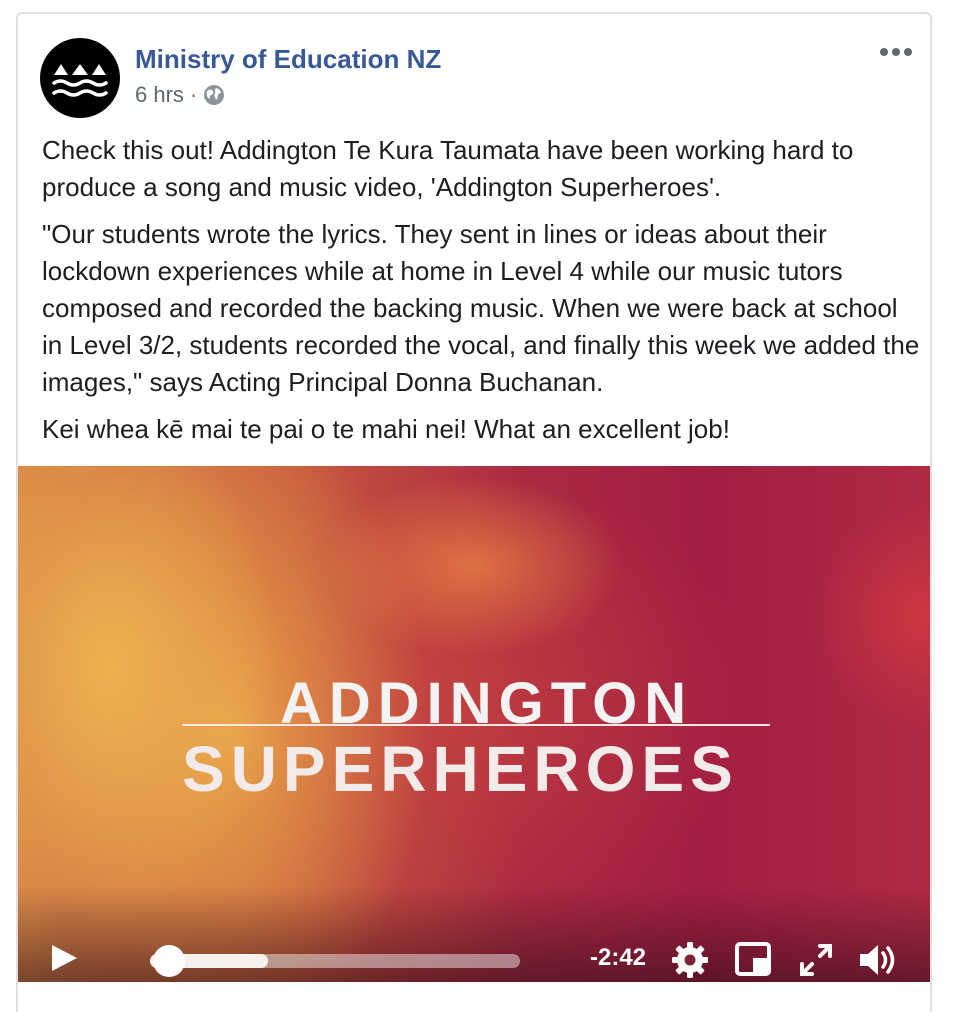 The image size is (958, 1012). Describe the element at coordinates (896, 52) in the screenshot. I see `more-options-icon` at that location.